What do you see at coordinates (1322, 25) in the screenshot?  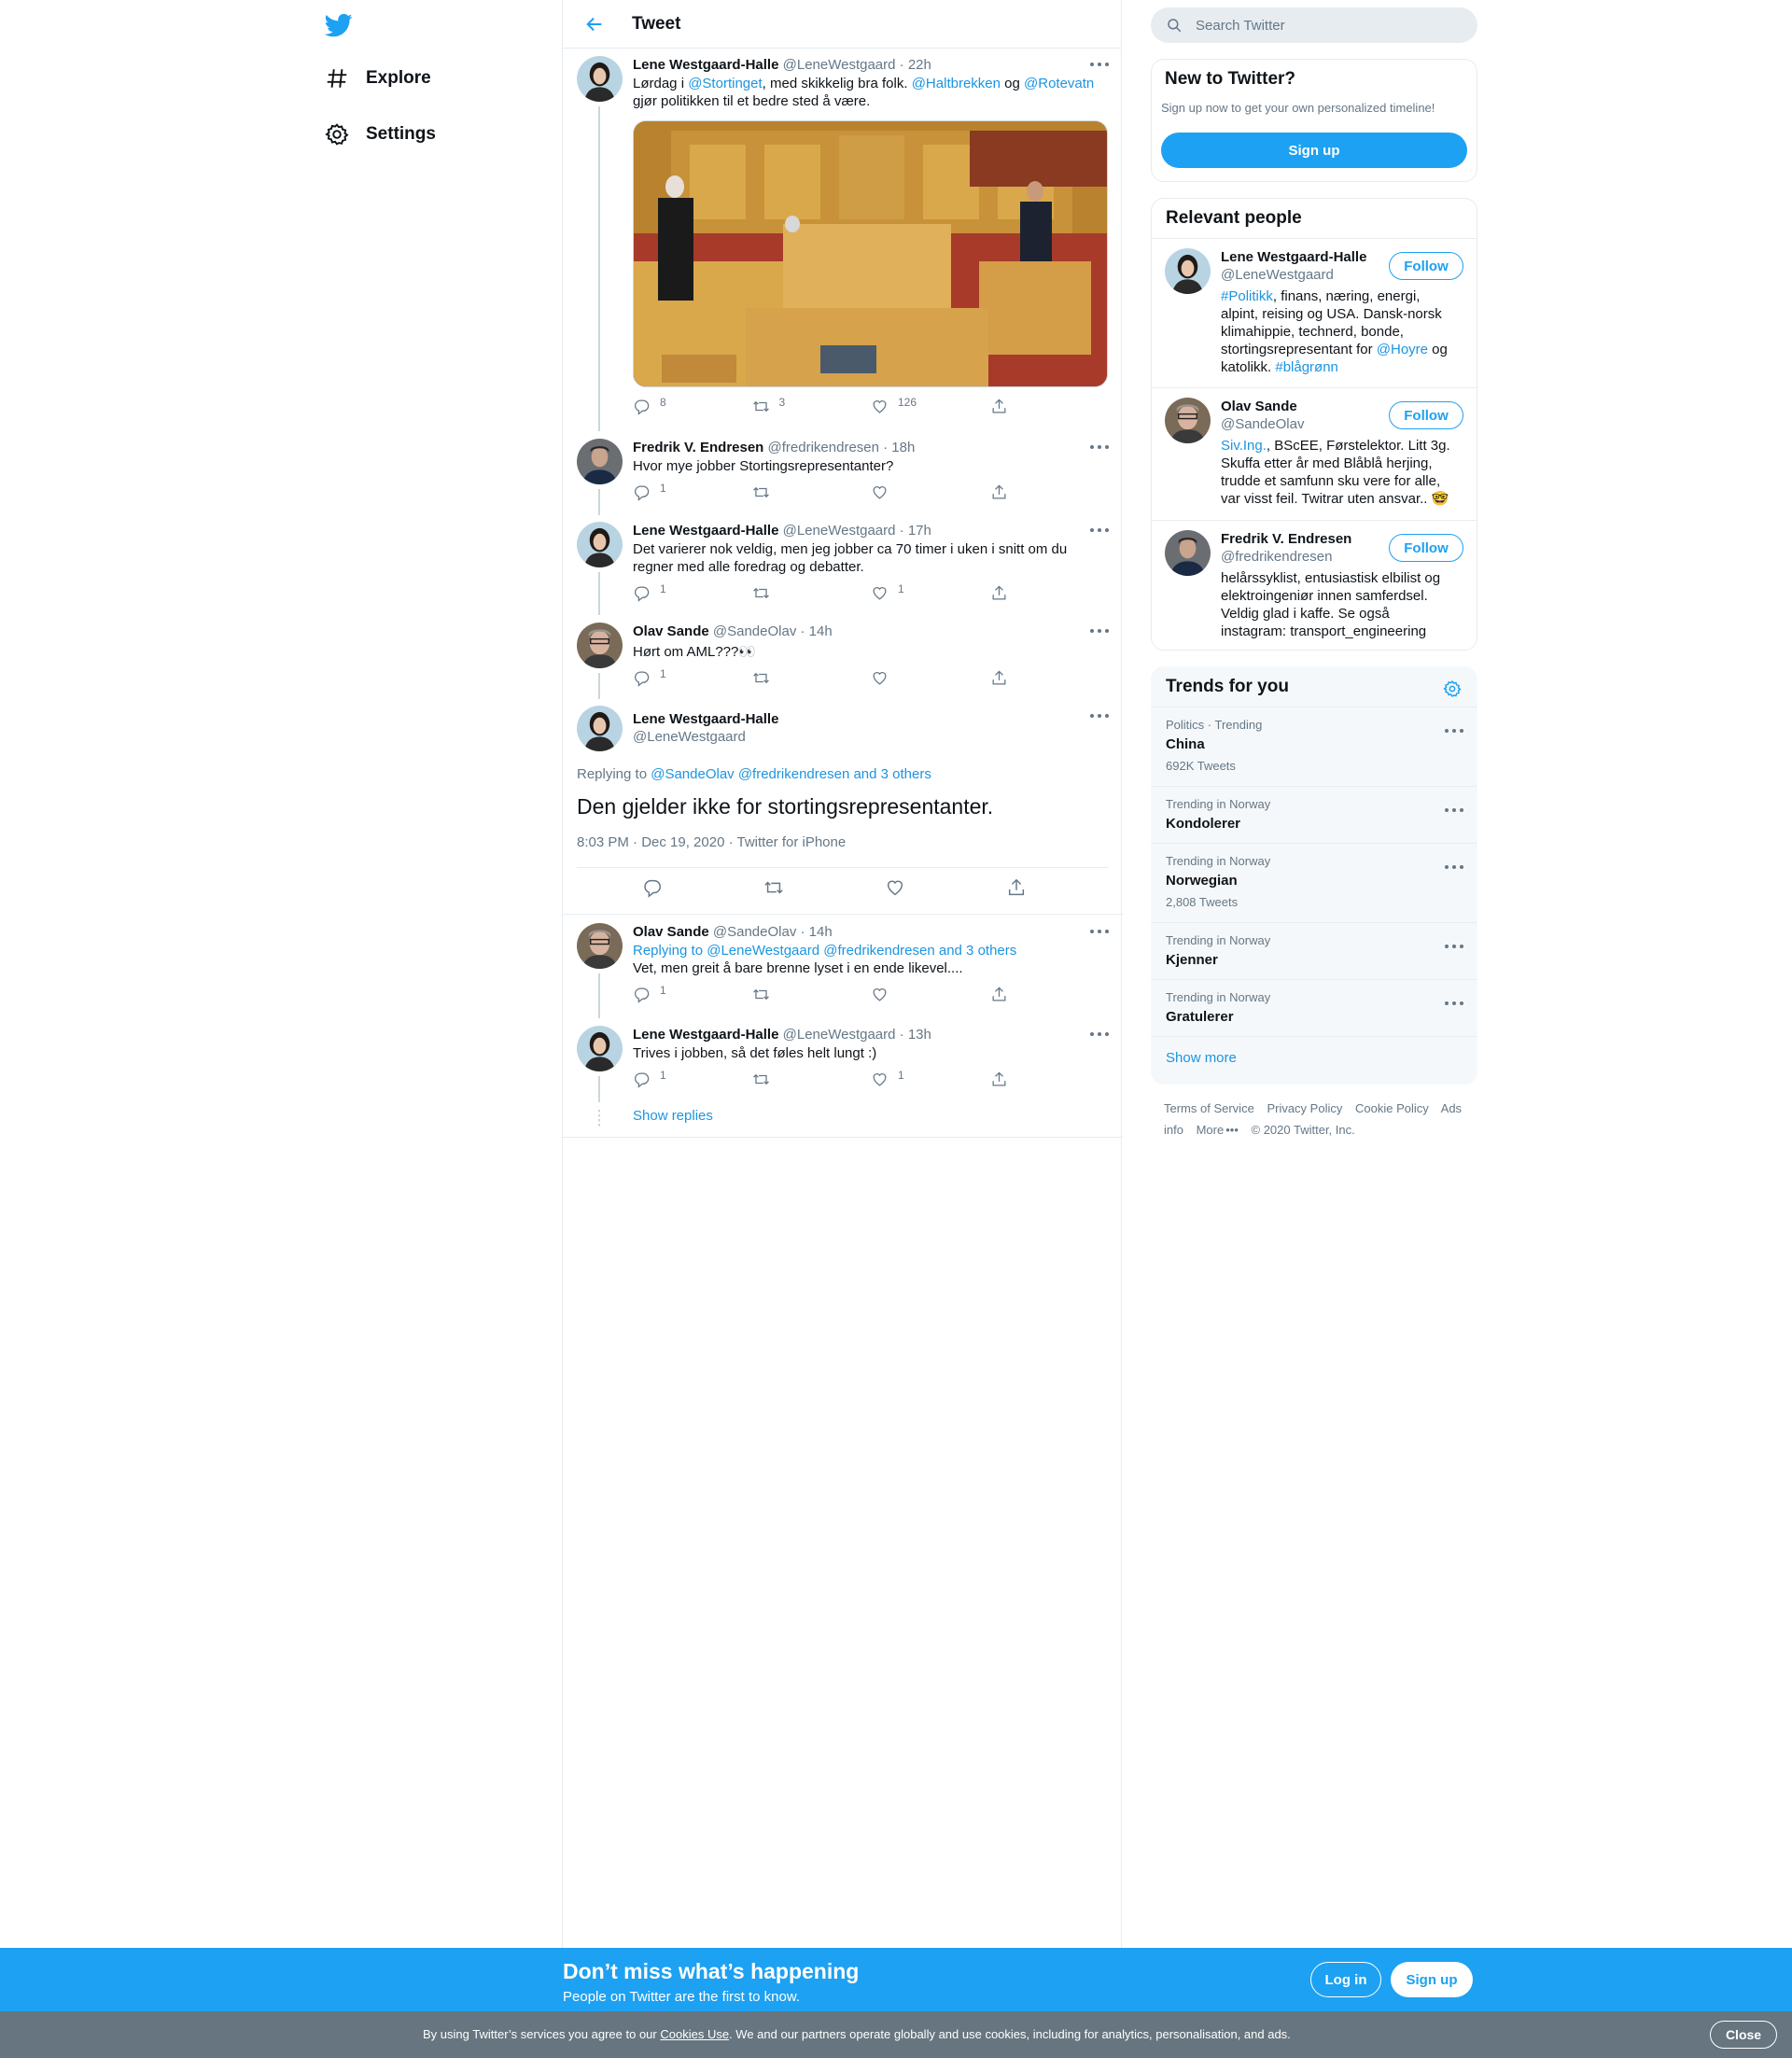 I see `search-input` at bounding box center [1322, 25].